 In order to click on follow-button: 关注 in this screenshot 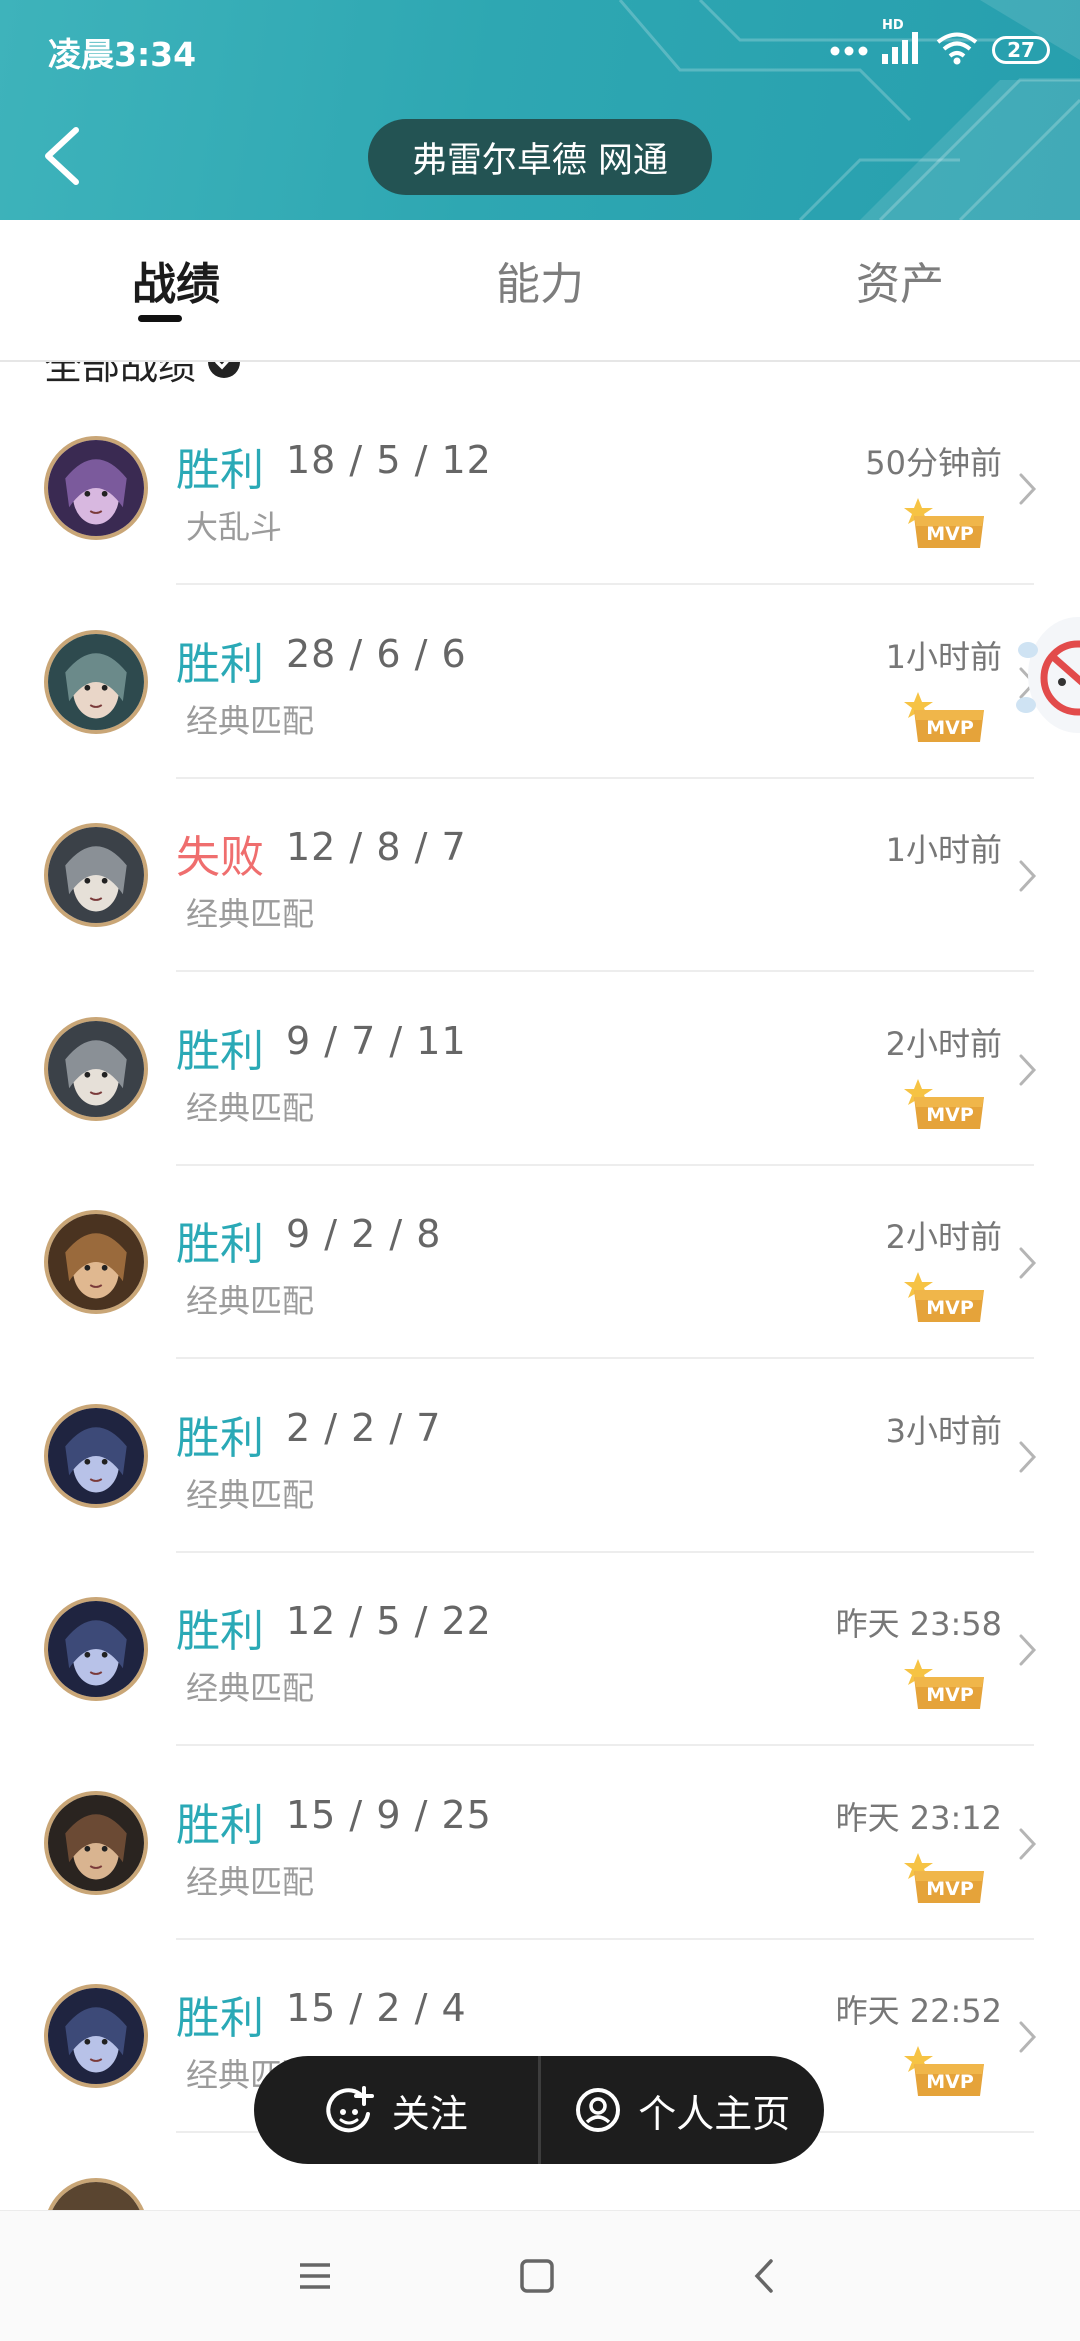, I will do `click(396, 2110)`.